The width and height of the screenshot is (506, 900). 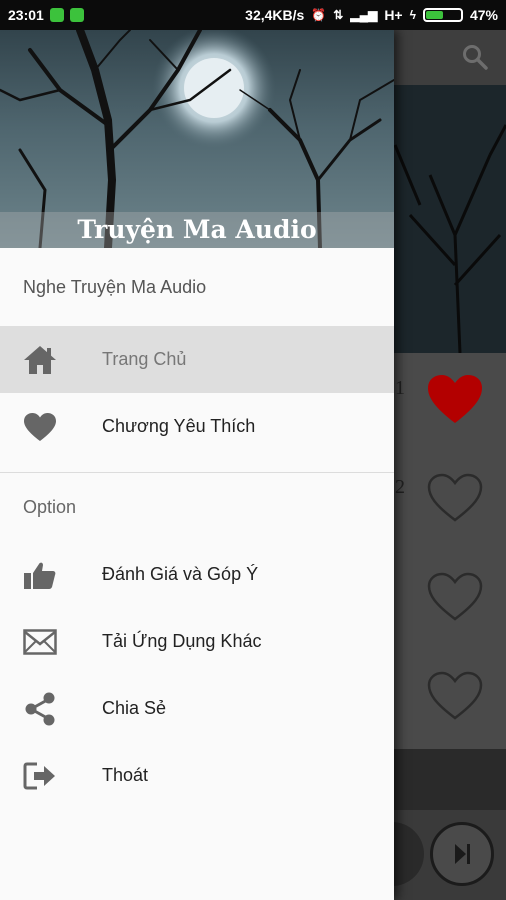 I want to click on menu-item-danh-gia: Đánh Giá và Góp Ý, so click(x=197, y=574).